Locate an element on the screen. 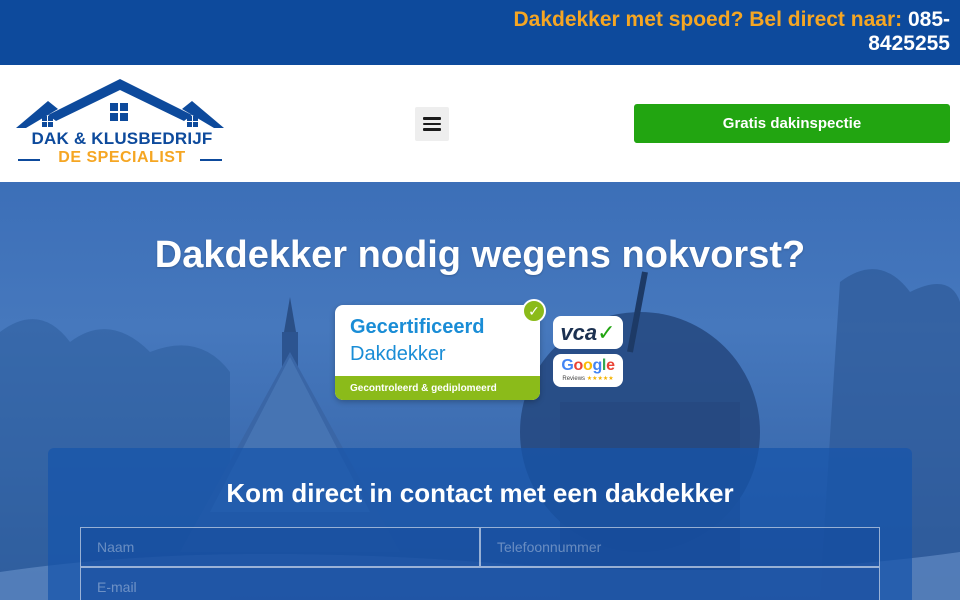 The width and height of the screenshot is (960, 600). google-reviews-label: Reviews ★★★★★ is located at coordinates (588, 379).